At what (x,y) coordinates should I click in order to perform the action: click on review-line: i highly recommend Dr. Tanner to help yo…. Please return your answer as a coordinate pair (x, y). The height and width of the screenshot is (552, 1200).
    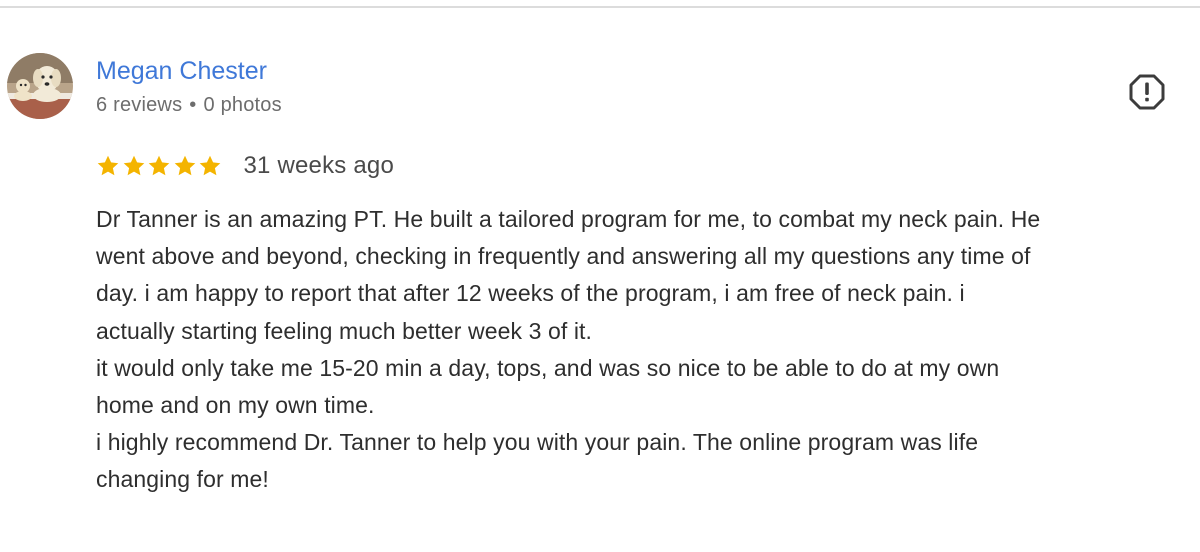
    Looking at the image, I should click on (537, 442).